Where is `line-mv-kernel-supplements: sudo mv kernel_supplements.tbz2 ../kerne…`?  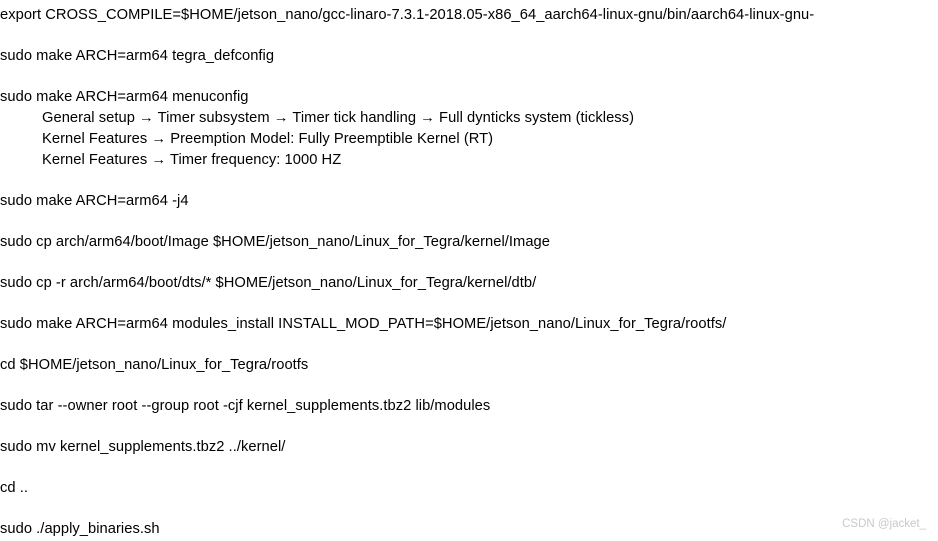 line-mv-kernel-supplements: sudo mv kernel_supplements.tbz2 ../kerne… is located at coordinates (143, 447).